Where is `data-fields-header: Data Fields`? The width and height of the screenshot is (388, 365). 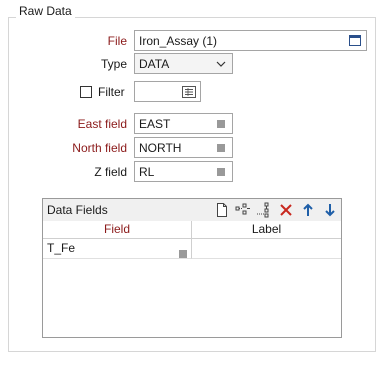
data-fields-header: Data Fields is located at coordinates (192, 210).